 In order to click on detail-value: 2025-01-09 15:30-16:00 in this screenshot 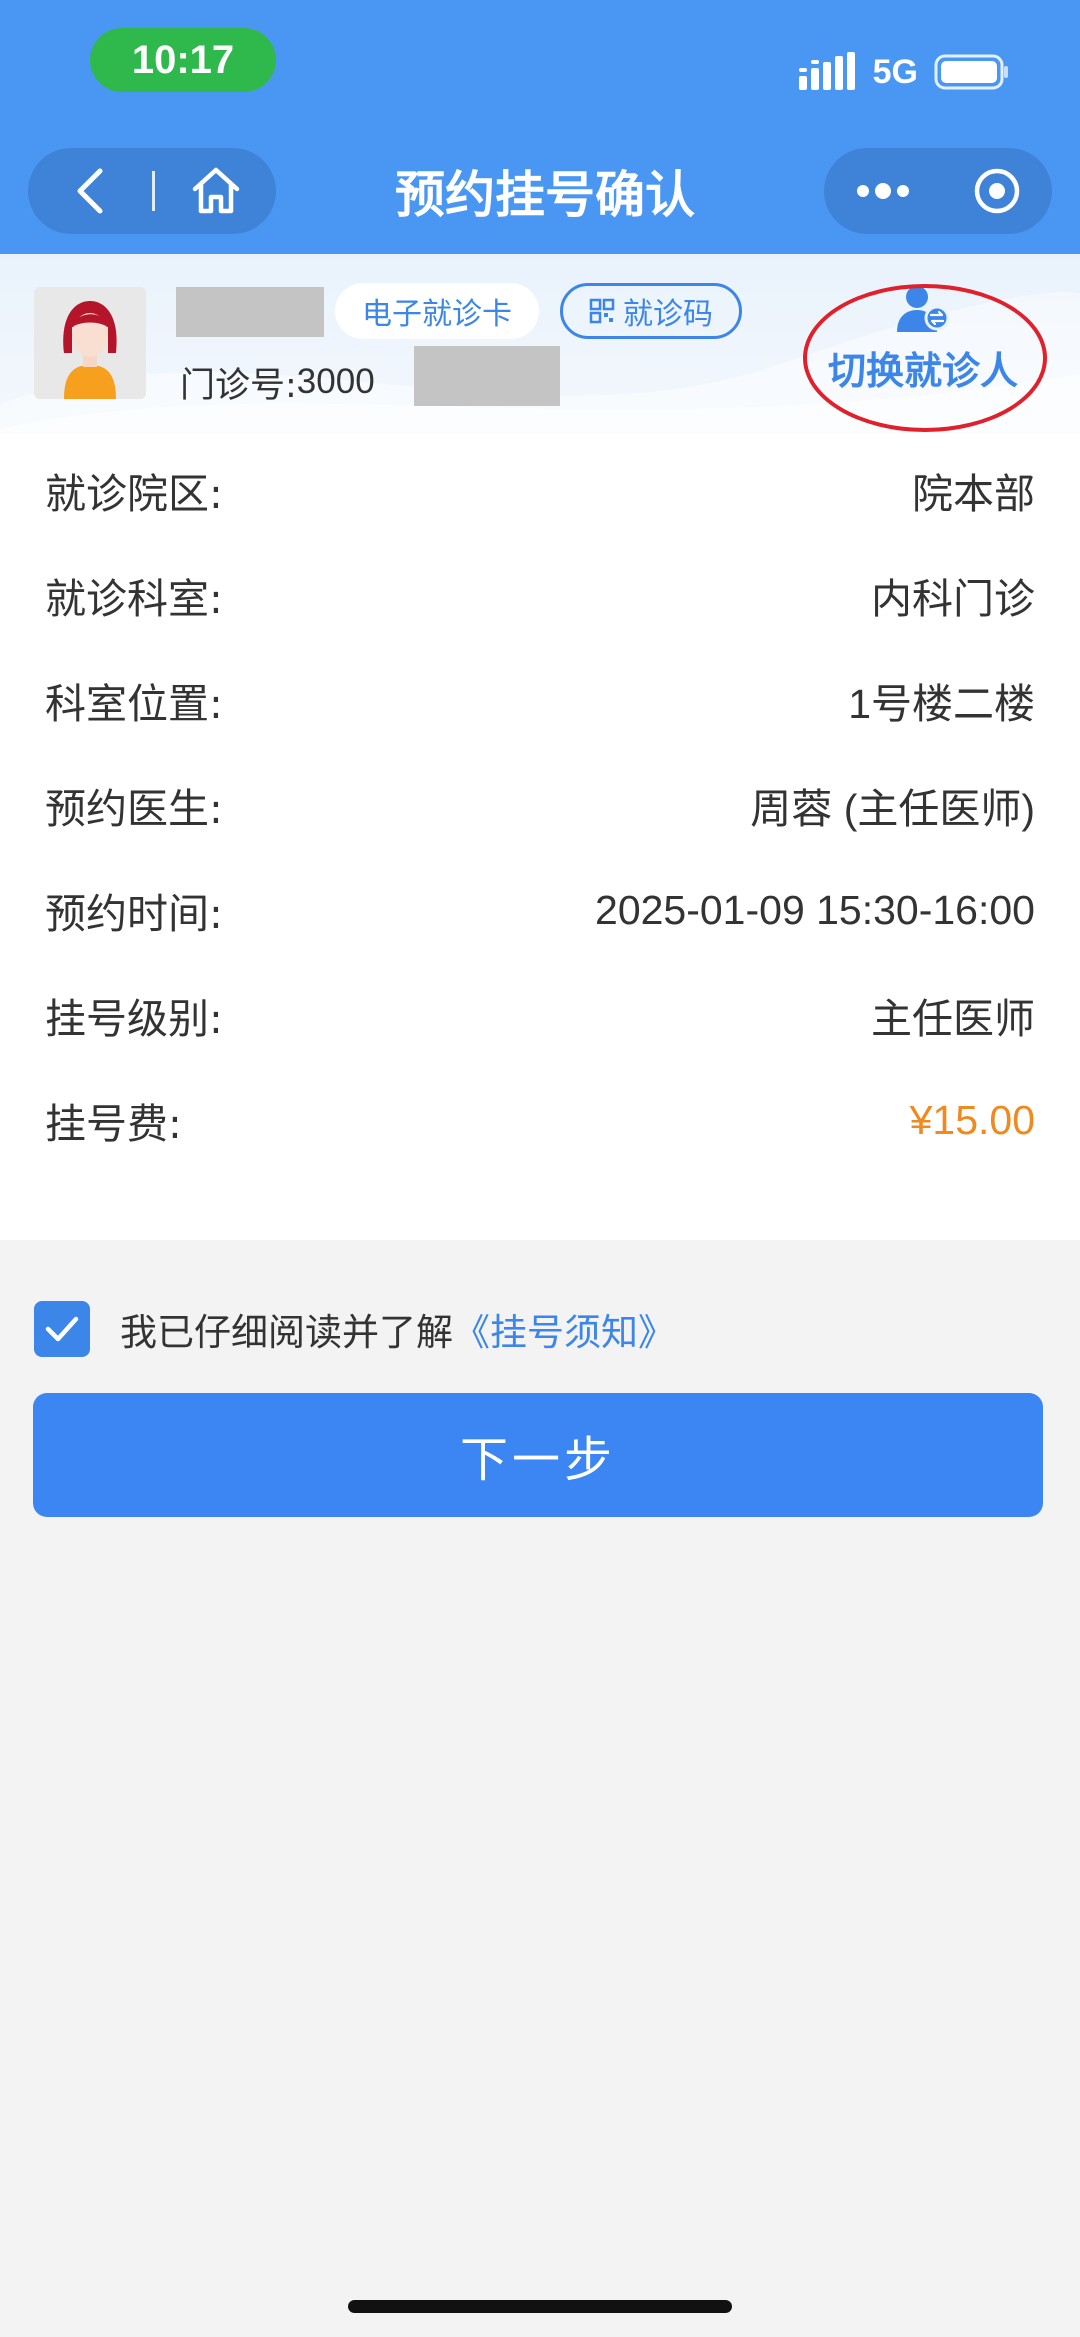, I will do `click(815, 909)`.